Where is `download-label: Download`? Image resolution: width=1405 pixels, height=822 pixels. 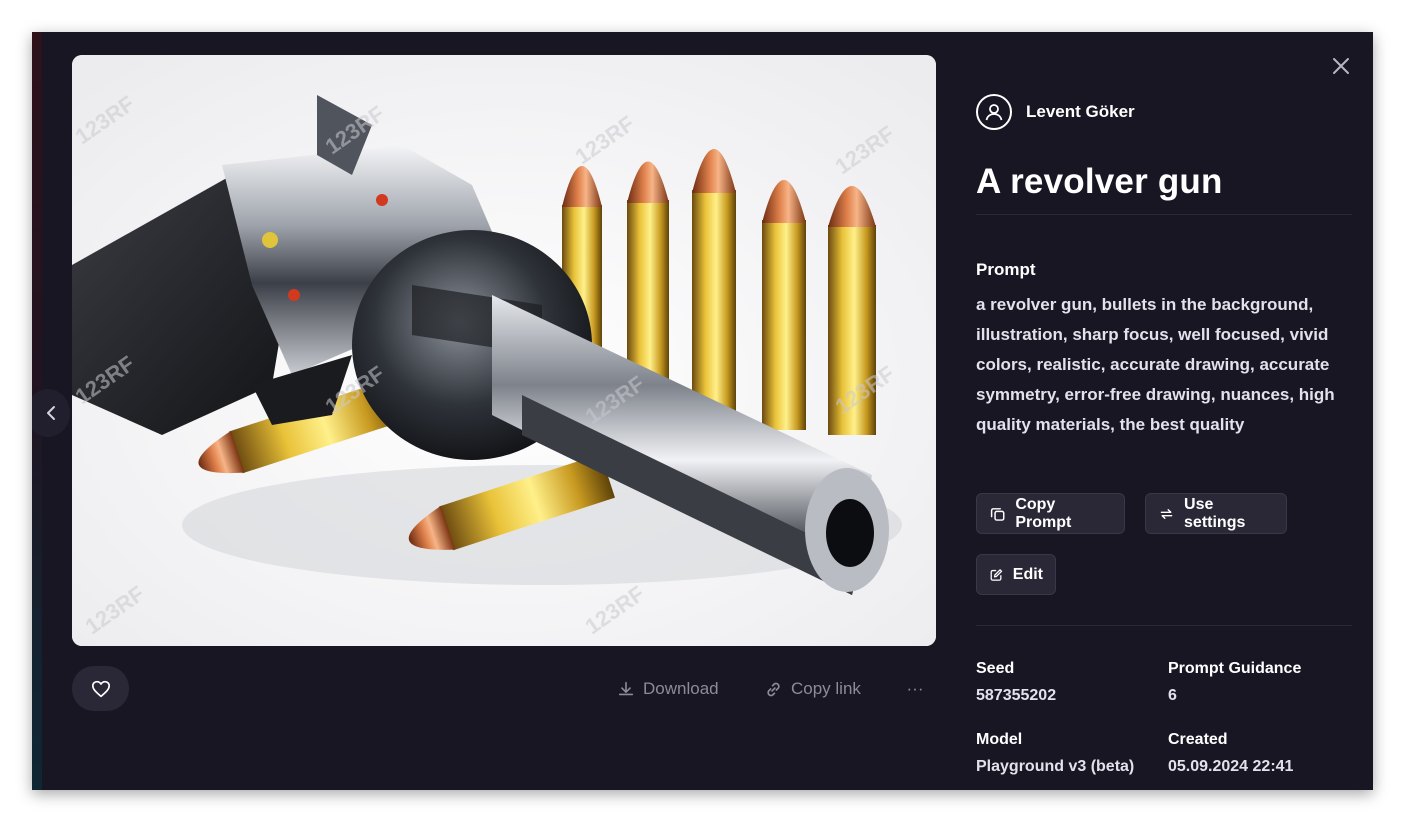 download-label: Download is located at coordinates (681, 688).